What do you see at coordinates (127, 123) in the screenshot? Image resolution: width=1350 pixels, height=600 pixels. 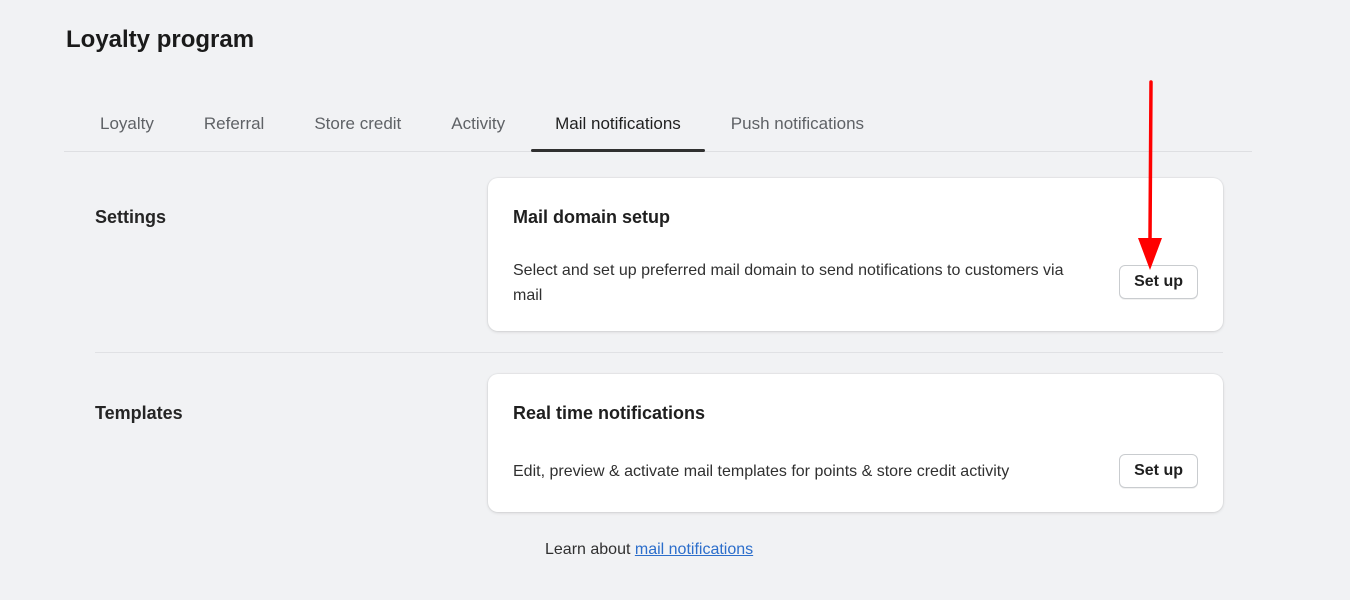 I see `tab-loyalty: Loyalty` at bounding box center [127, 123].